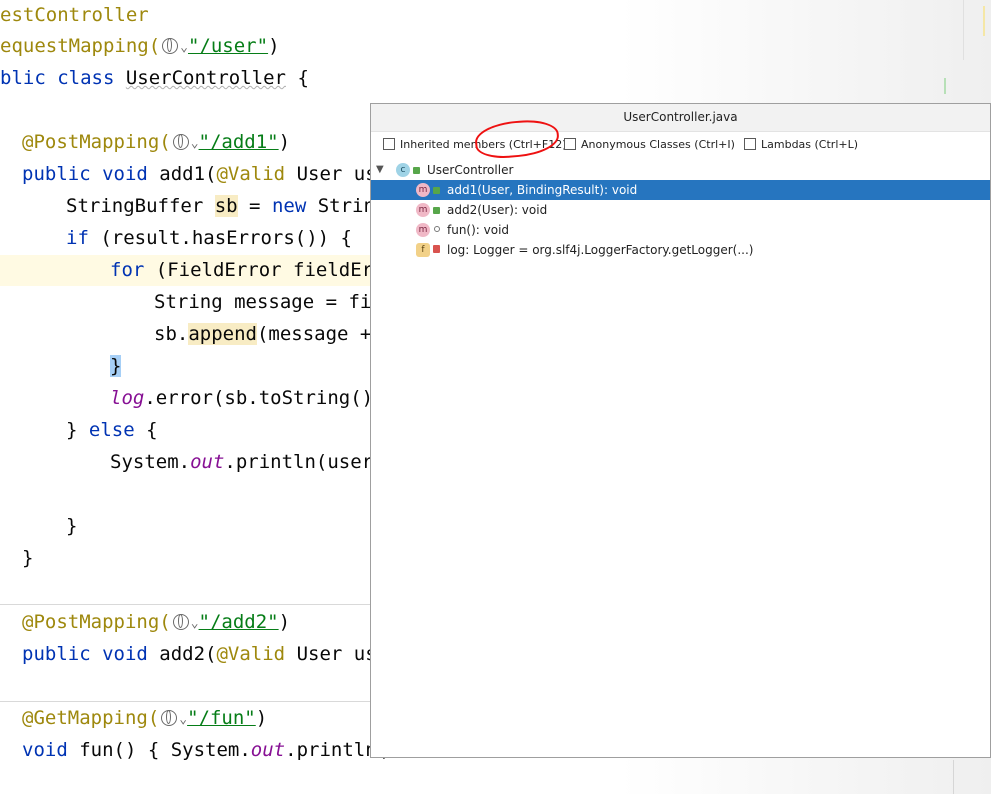 This screenshot has width=991, height=794. I want to click on tree-root-row: ▼ c UserController, so click(680, 170).